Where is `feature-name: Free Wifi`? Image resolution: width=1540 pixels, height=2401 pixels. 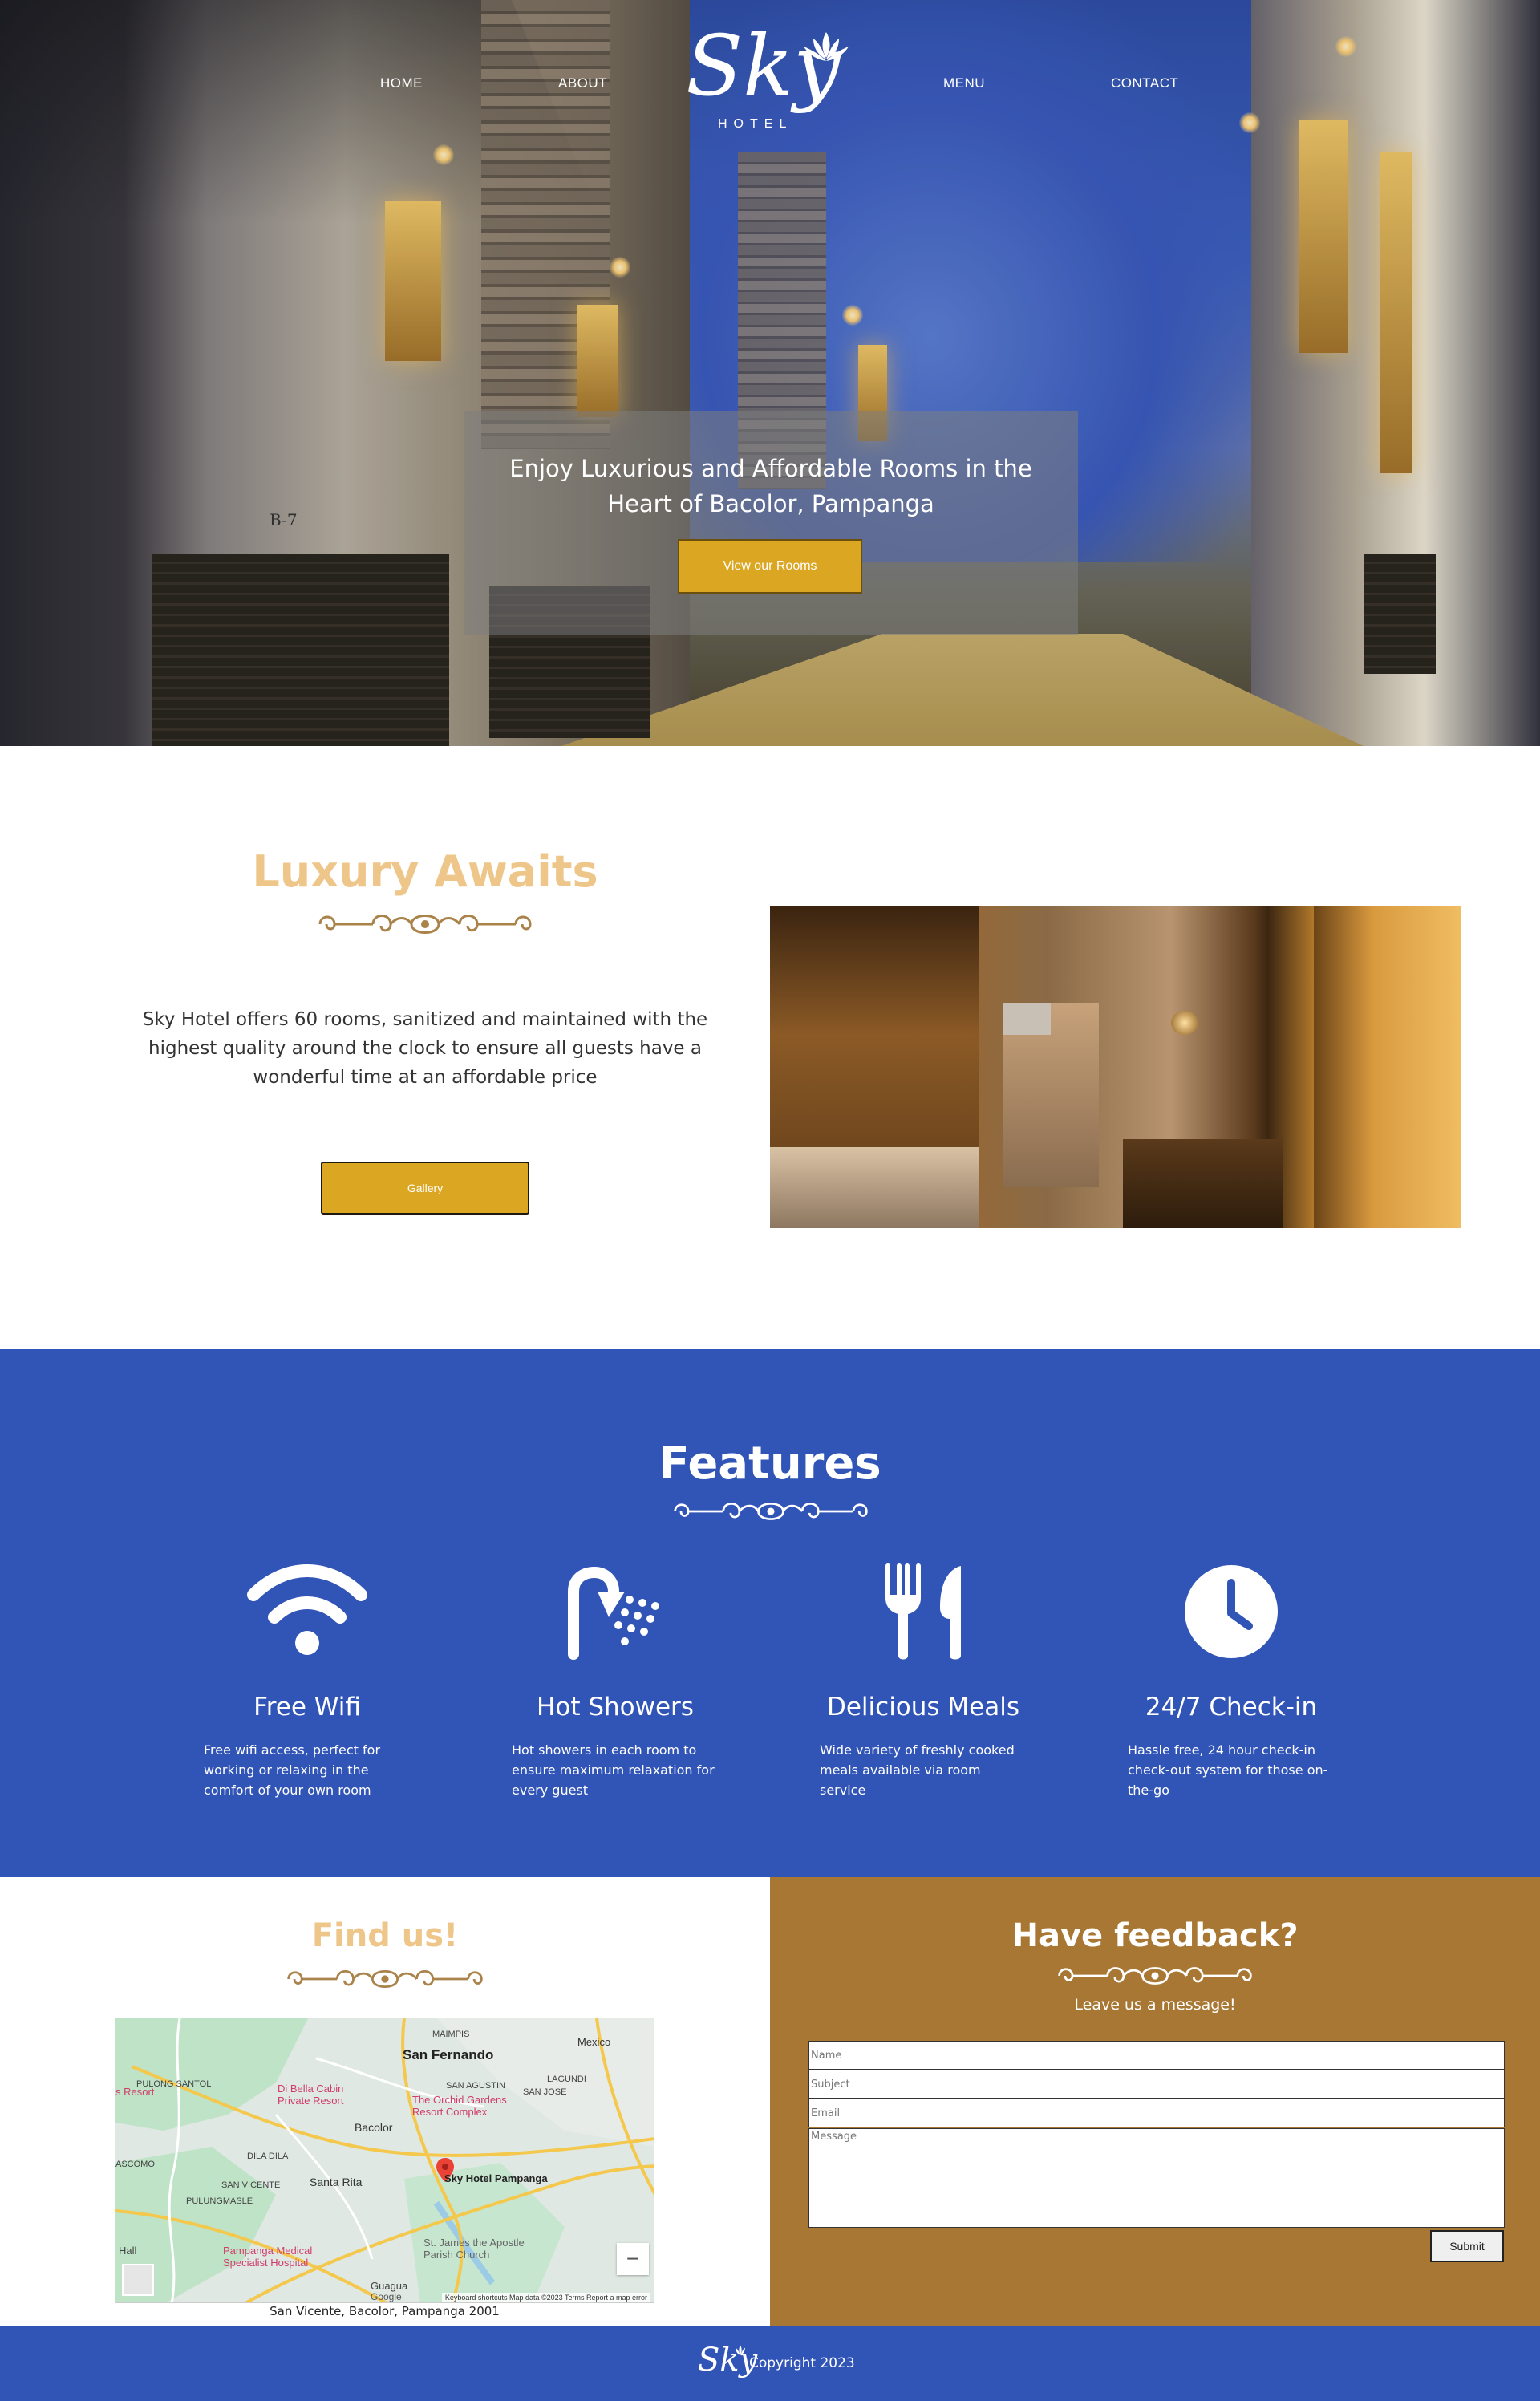
feature-name: Free Wifi is located at coordinates (307, 1707).